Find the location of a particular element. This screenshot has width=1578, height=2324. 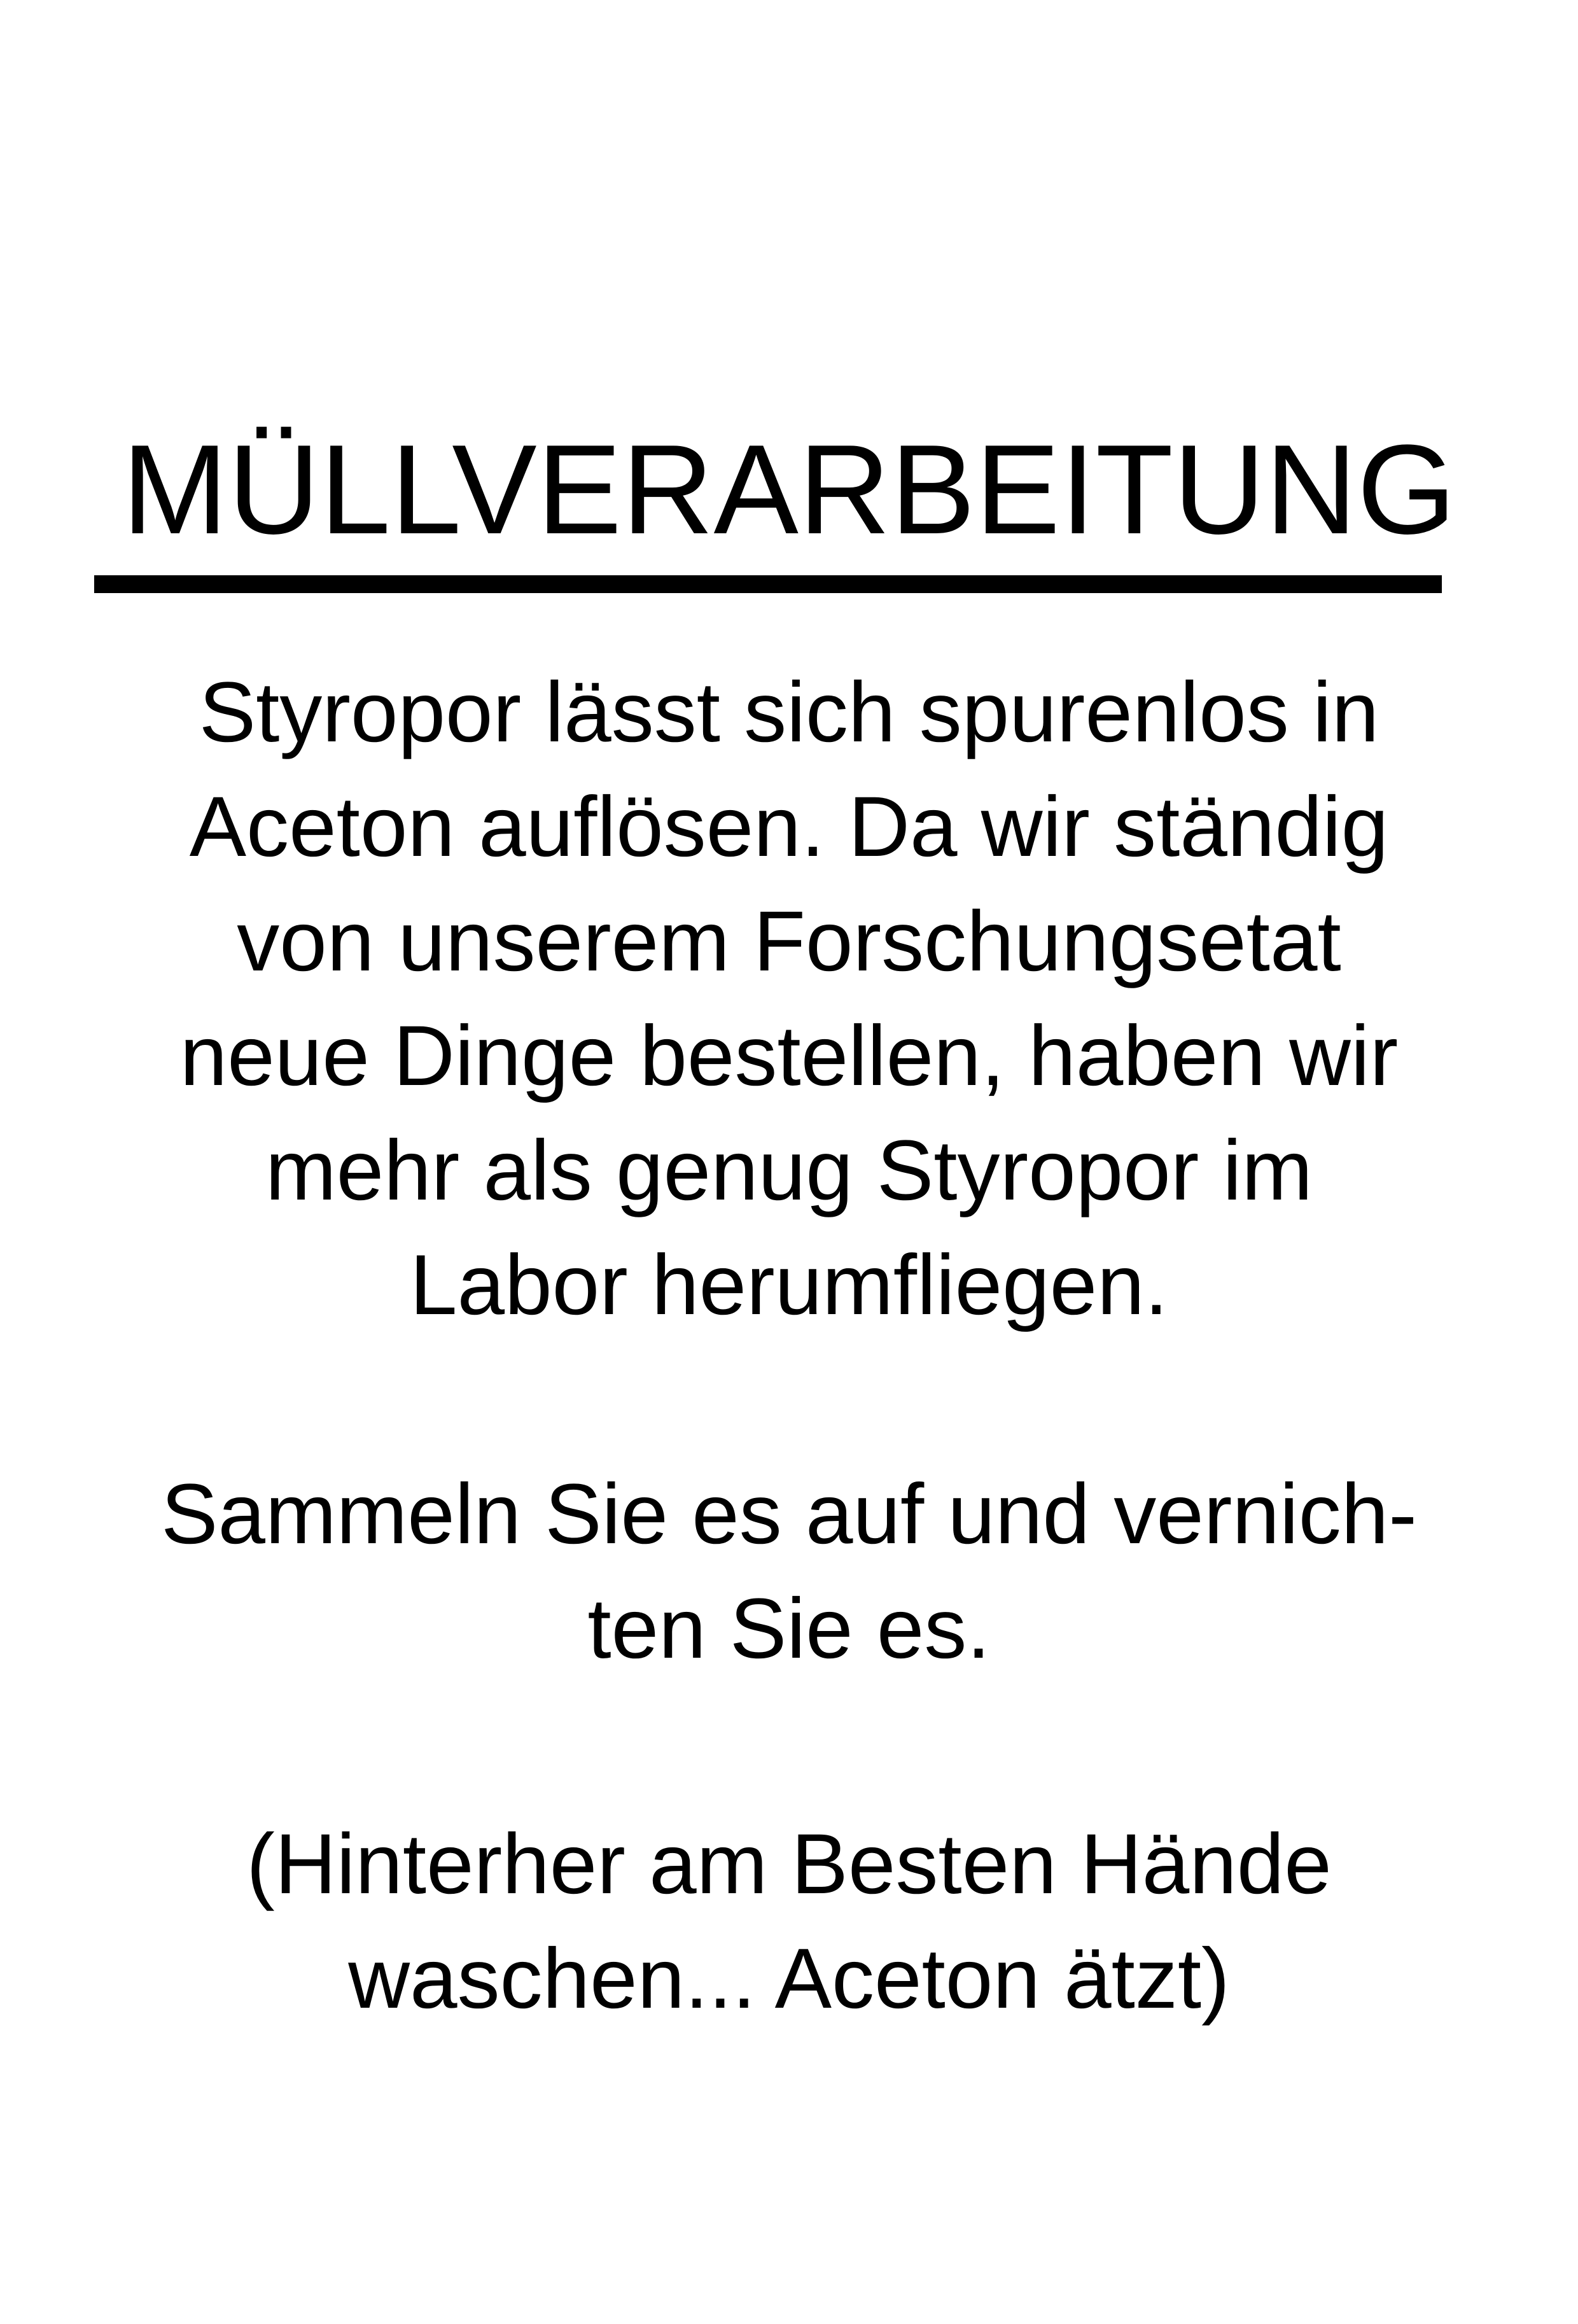

page-title: MÜLLVERARBEITUNG is located at coordinates (789, 490).